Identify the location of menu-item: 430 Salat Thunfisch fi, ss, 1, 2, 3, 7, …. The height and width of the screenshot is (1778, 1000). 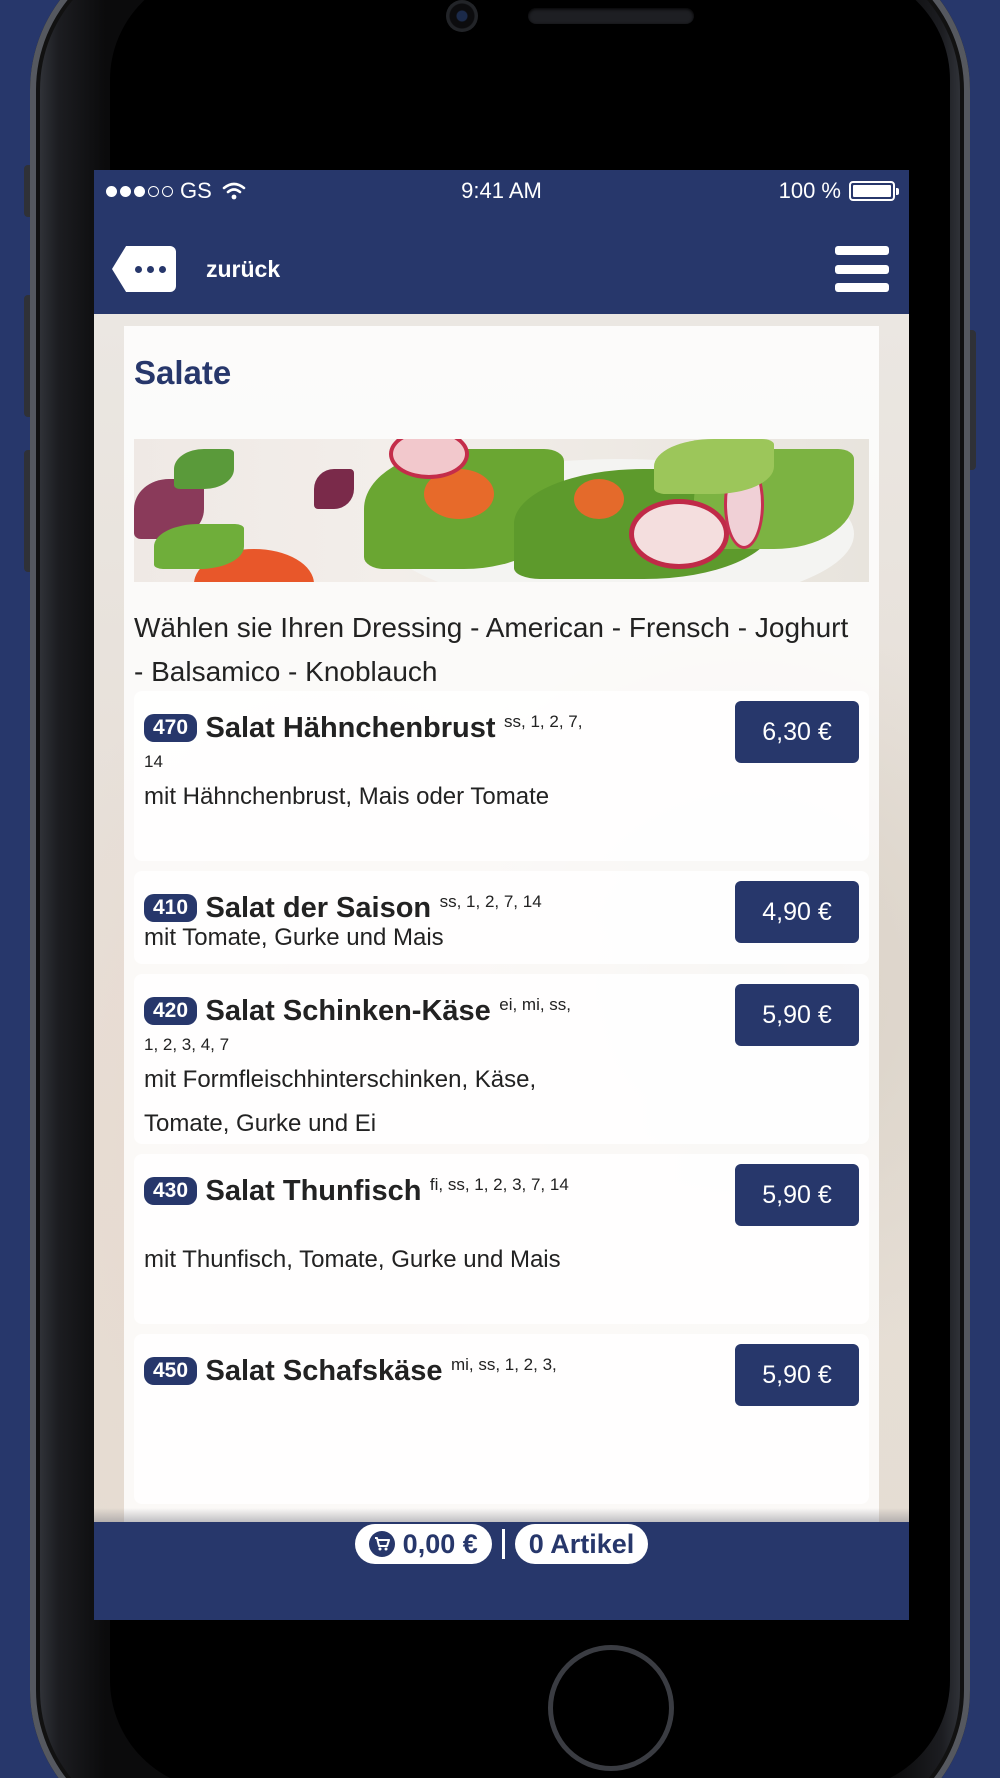
(501, 1239).